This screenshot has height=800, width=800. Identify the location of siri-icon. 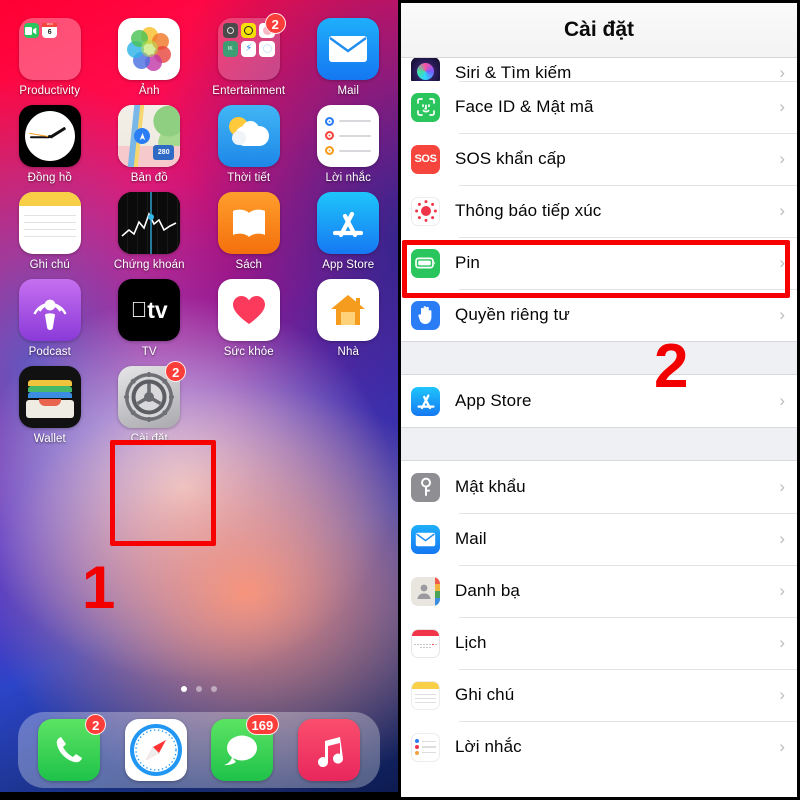
(425, 69).